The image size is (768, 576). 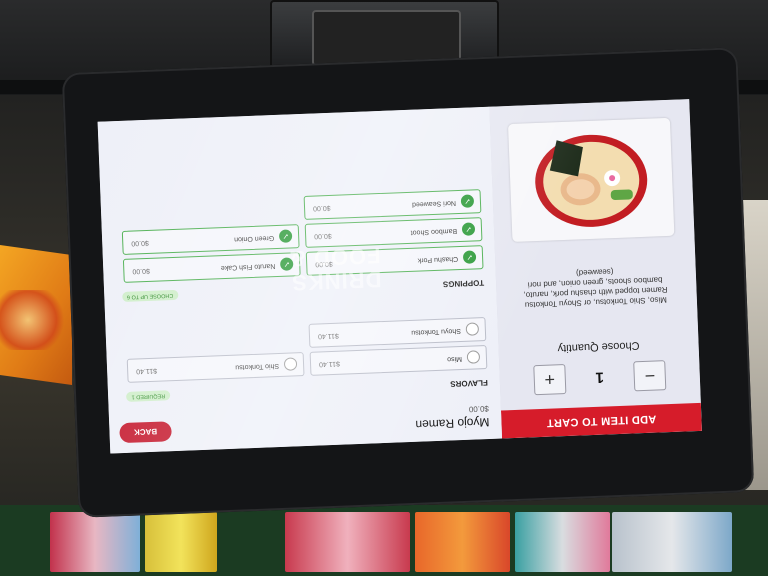 What do you see at coordinates (254, 238) in the screenshot?
I see `option-label: Green Onion` at bounding box center [254, 238].